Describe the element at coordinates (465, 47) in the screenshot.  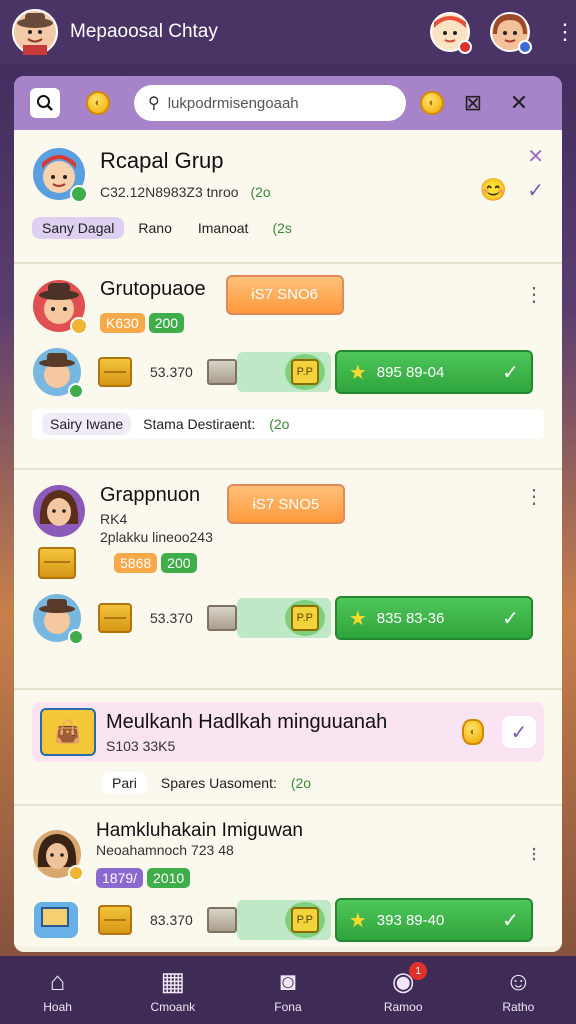
I see `notification-dot-icon` at that location.